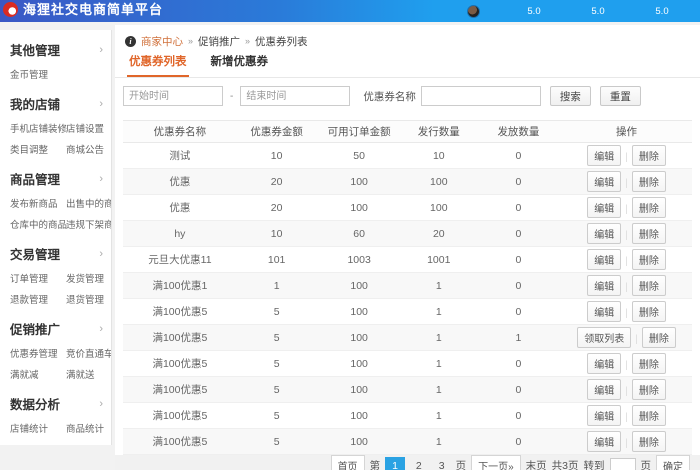 The width and height of the screenshot is (700, 470). I want to click on sidebar-item: 违规下架商品, so click(88, 224).